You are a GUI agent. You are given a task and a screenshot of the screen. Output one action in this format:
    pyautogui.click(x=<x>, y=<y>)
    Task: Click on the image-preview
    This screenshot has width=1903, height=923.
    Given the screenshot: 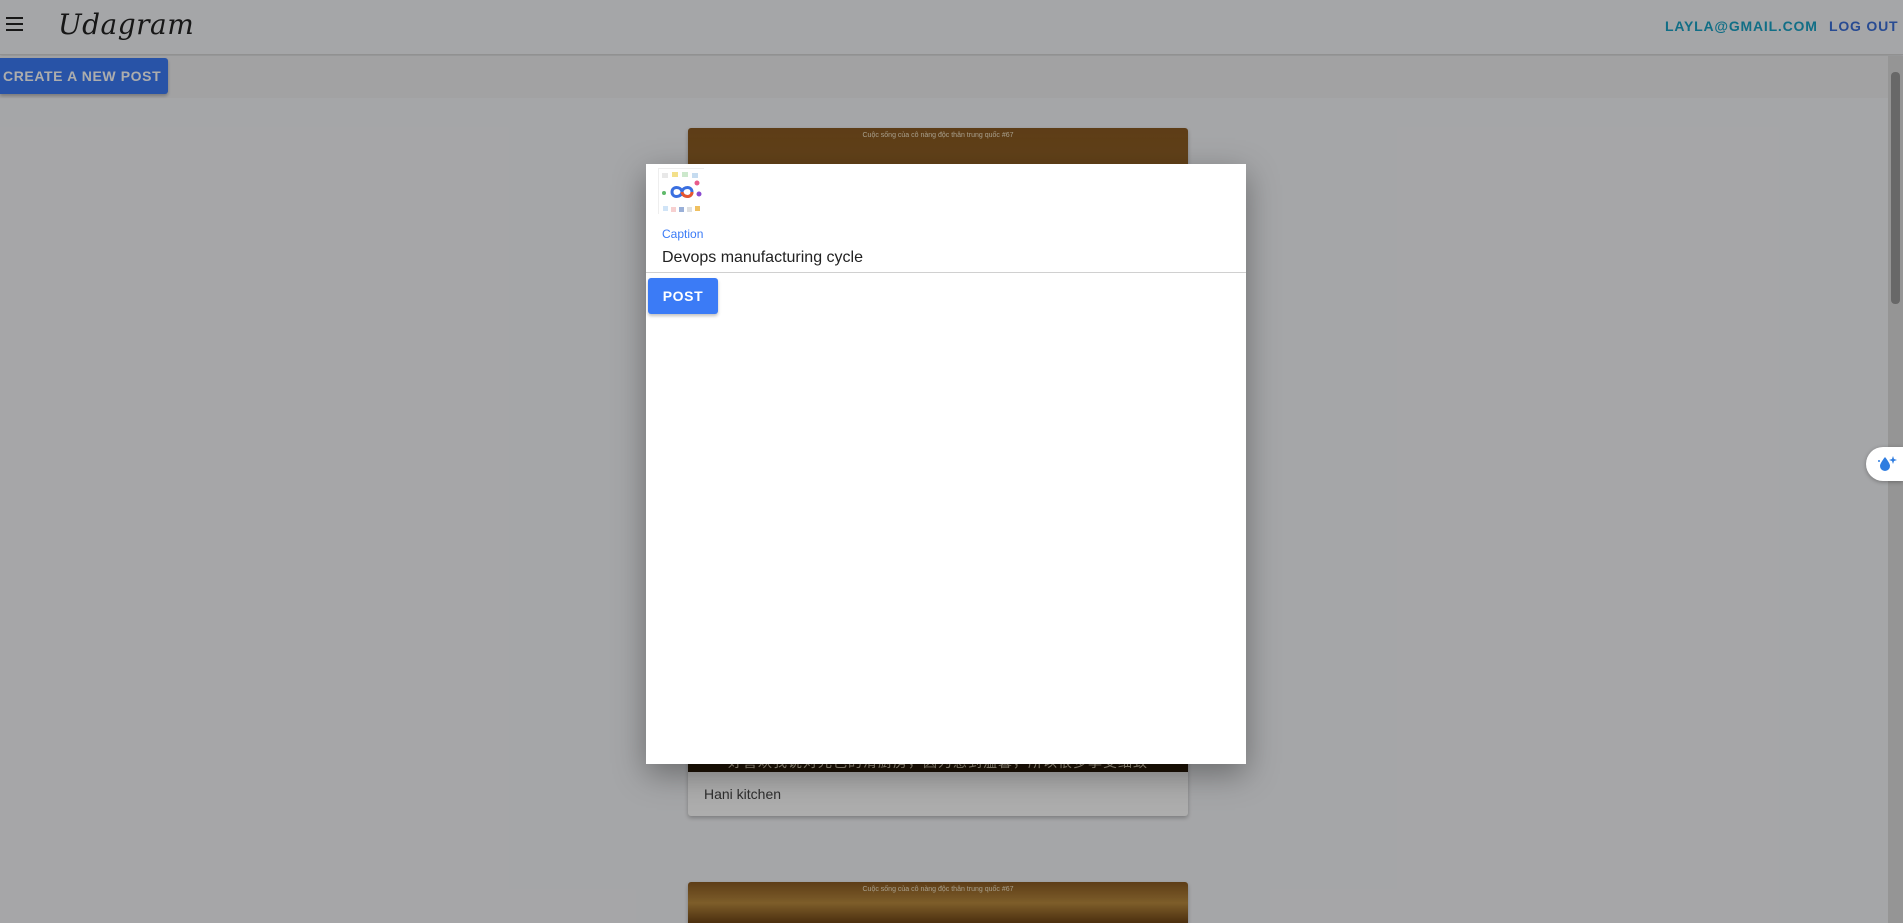 What is the action you would take?
    pyautogui.click(x=681, y=191)
    